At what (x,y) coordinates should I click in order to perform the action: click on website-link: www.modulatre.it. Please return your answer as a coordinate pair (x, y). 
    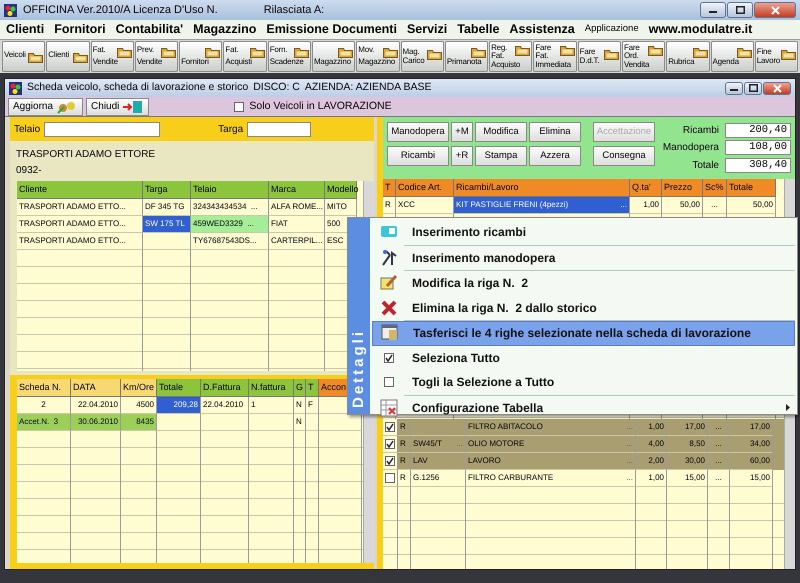
    Looking at the image, I should click on (700, 29).